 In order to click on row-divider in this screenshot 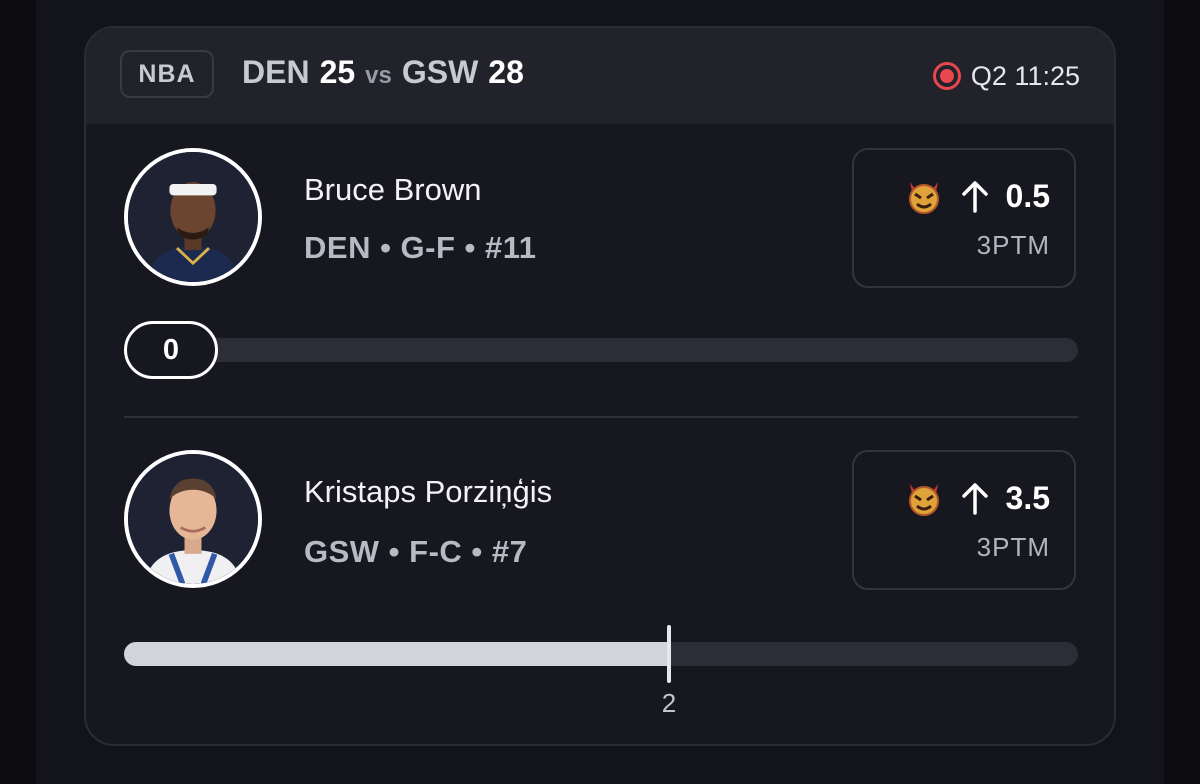, I will do `click(601, 417)`.